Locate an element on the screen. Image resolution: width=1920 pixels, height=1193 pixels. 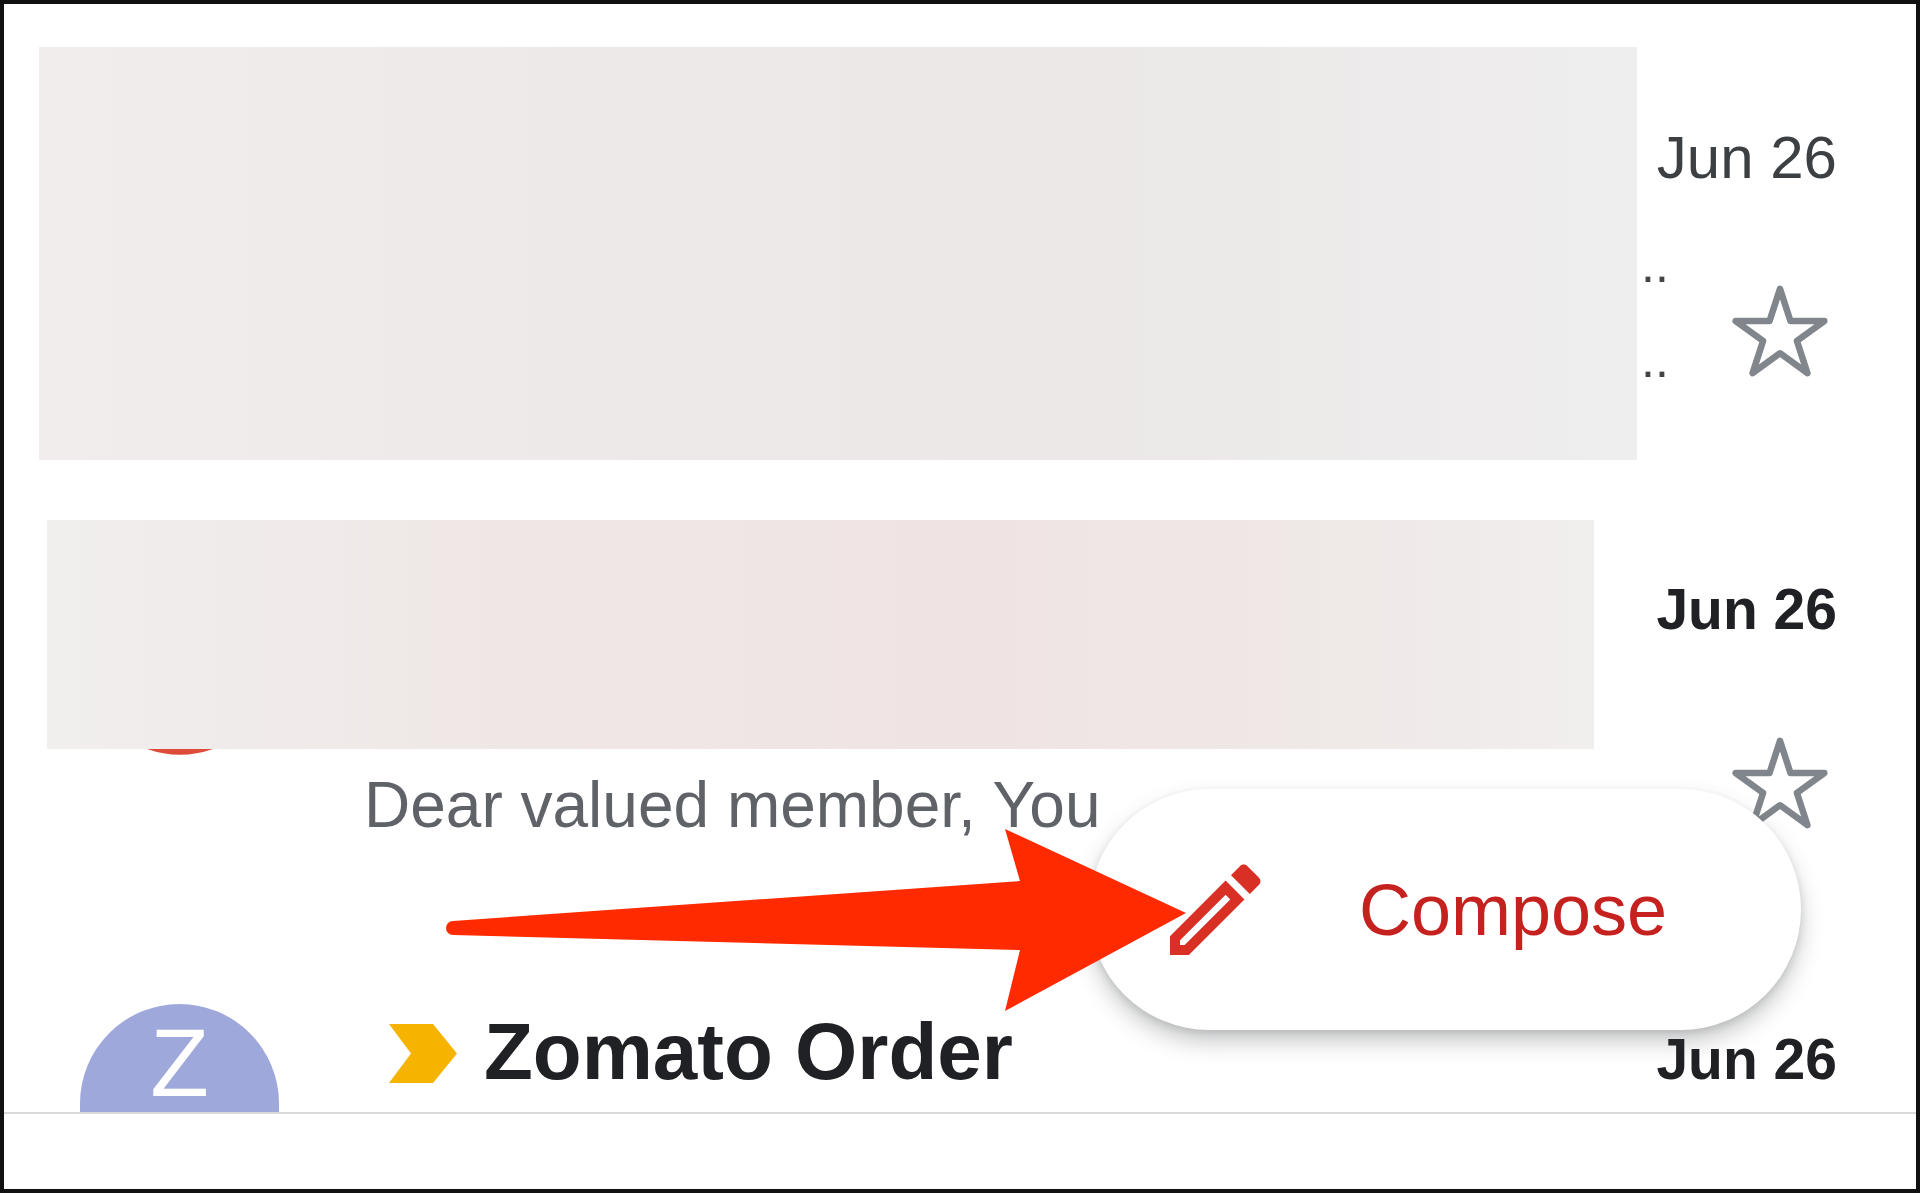
sender-name: Zomato Order is located at coordinates (748, 1052).